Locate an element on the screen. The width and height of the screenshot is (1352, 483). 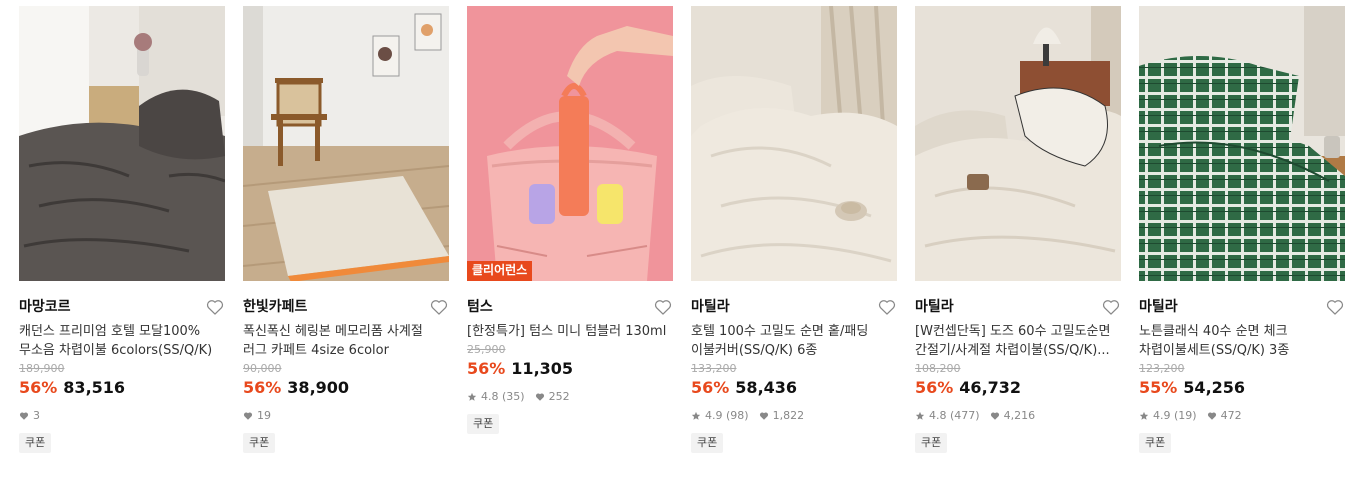
product-meta: 4.9 (98) 1,822 is located at coordinates (794, 416).